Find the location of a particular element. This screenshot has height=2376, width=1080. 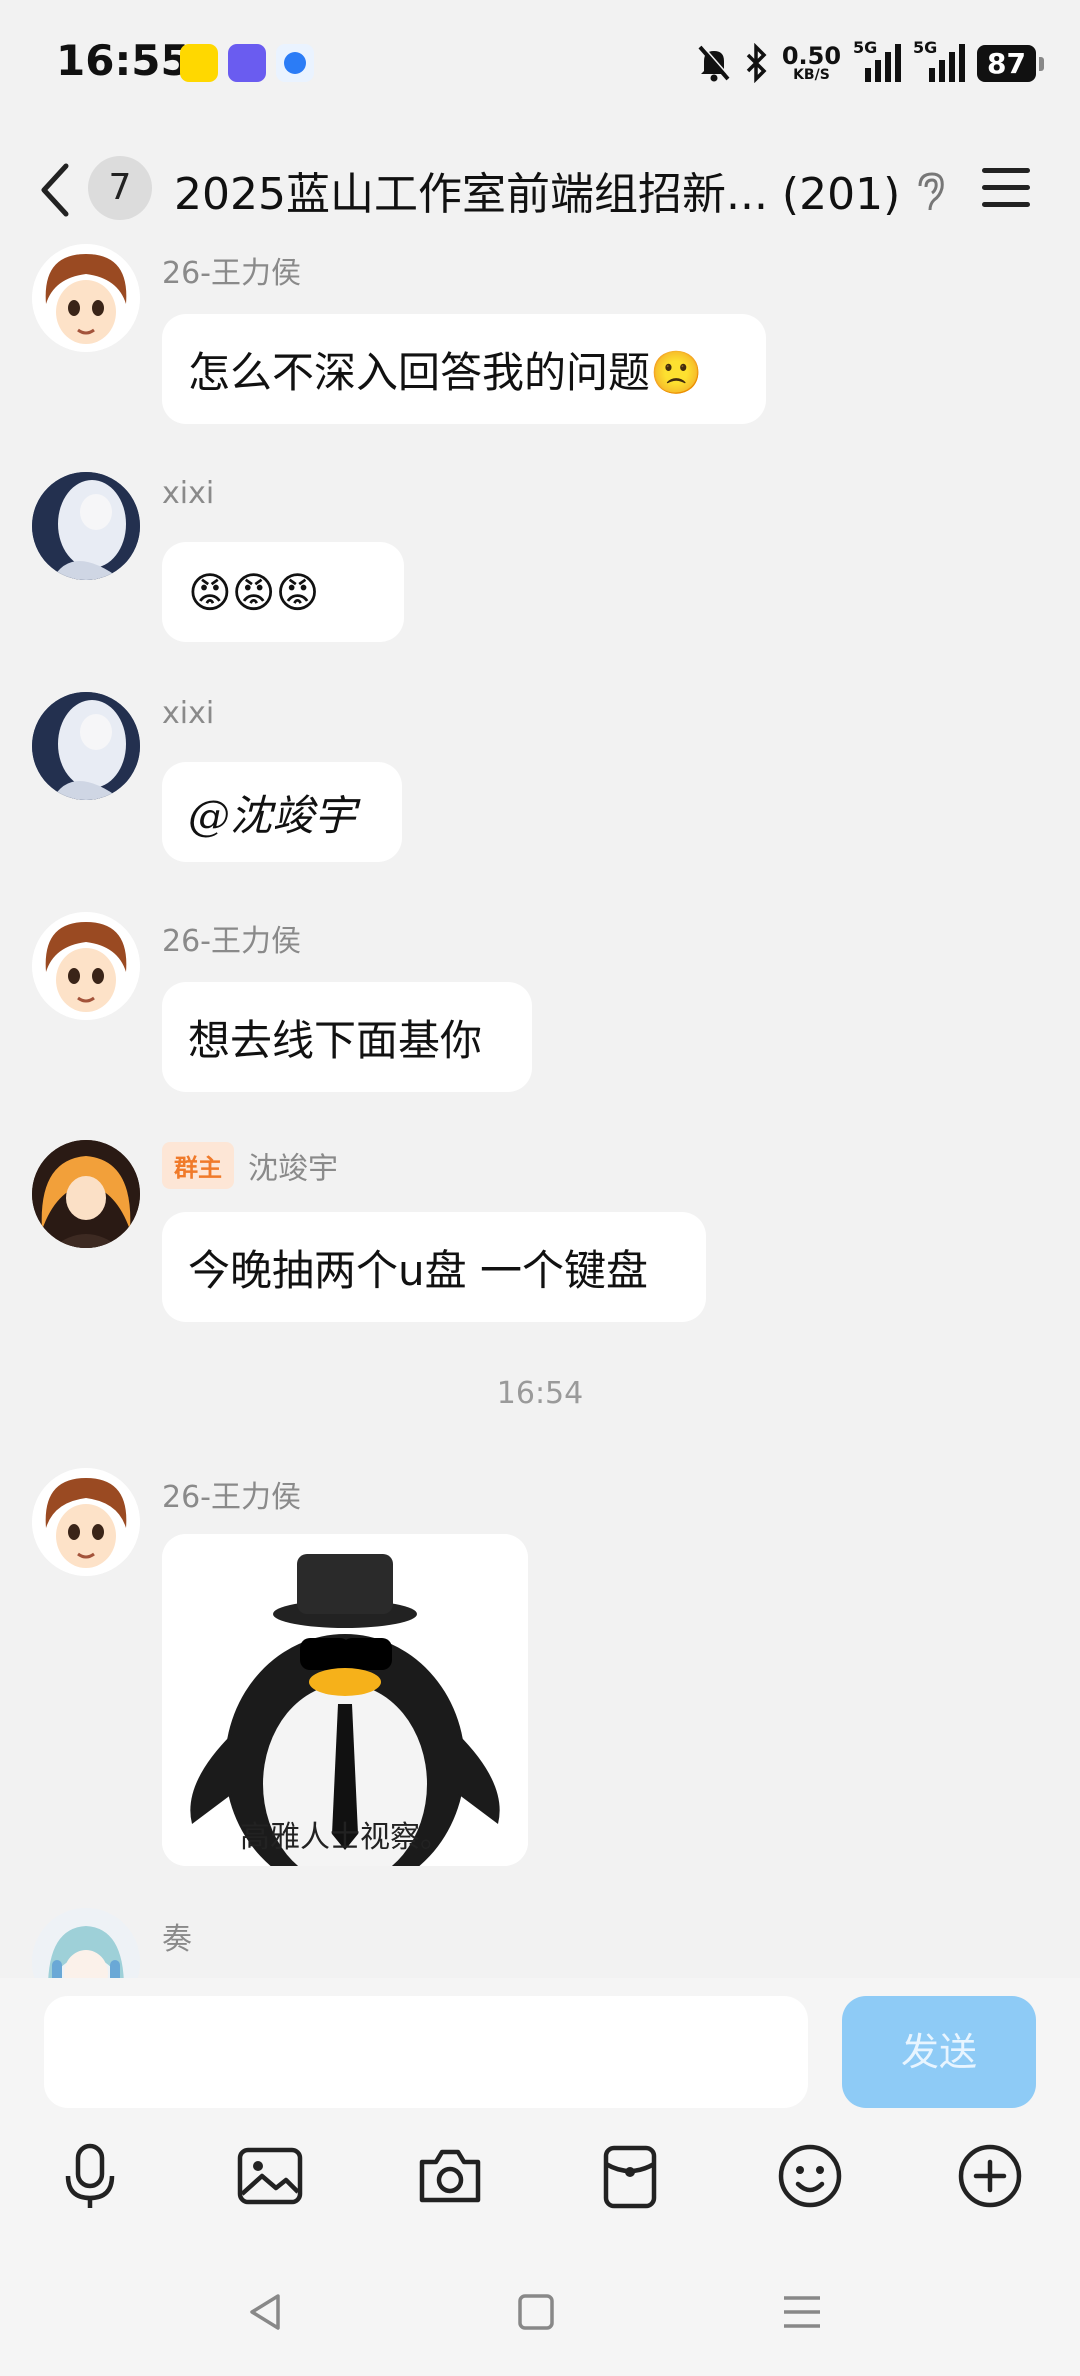

mute-bell-icon is located at coordinates (714, 63).